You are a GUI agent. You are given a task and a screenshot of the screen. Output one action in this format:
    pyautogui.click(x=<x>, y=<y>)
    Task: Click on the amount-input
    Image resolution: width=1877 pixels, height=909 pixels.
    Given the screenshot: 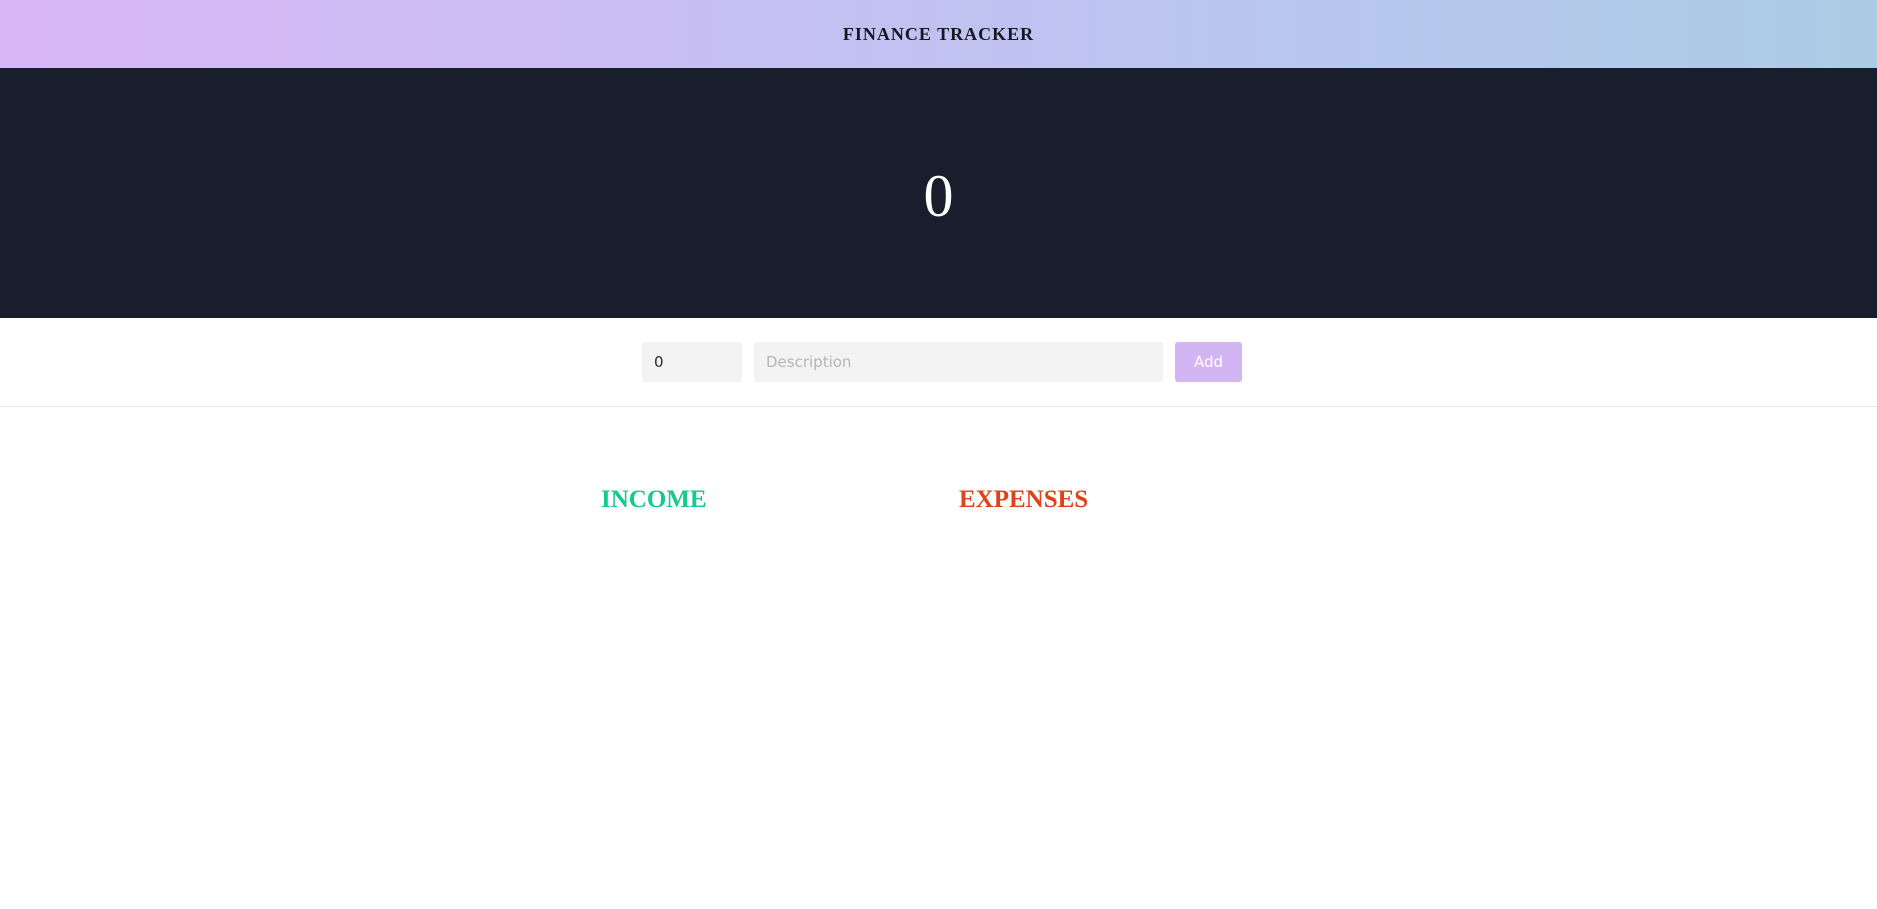 What is the action you would take?
    pyautogui.click(x=692, y=362)
    